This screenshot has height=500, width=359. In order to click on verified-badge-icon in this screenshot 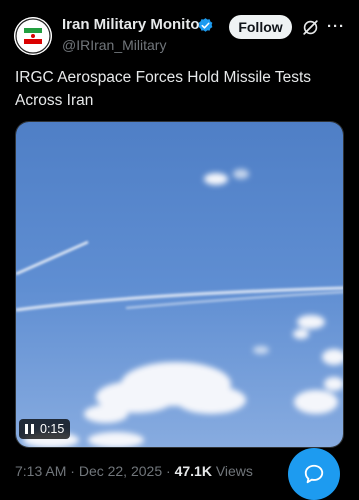, I will do `click(205, 25)`.